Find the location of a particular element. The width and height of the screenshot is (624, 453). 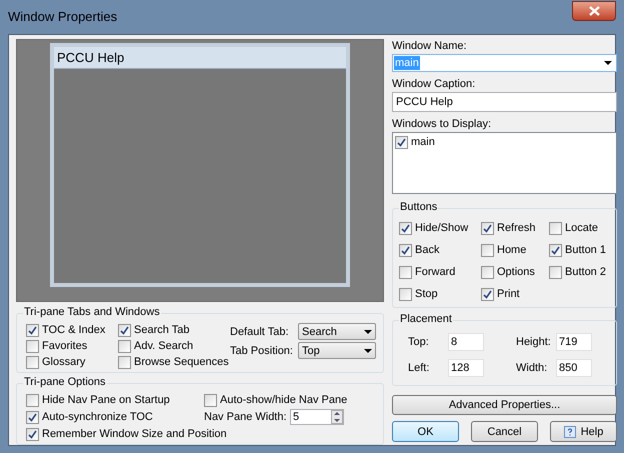

checkbox-label: Auto-show/hide Nav Pane is located at coordinates (284, 400).